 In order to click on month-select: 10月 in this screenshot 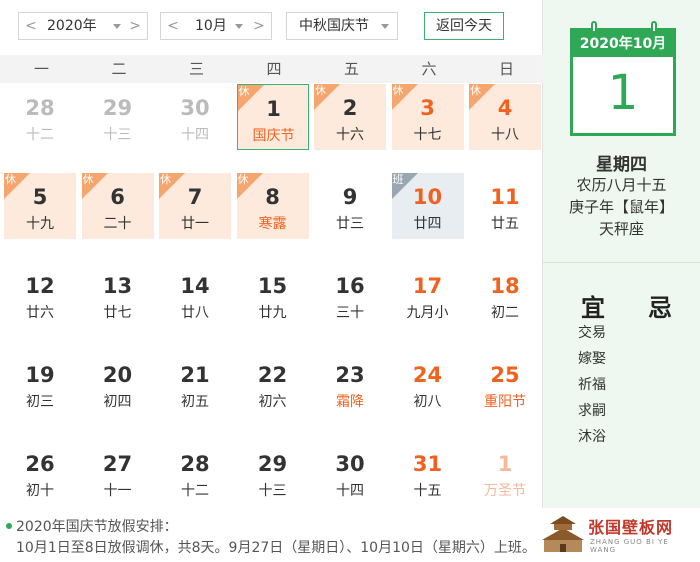, I will do `click(211, 26)`.